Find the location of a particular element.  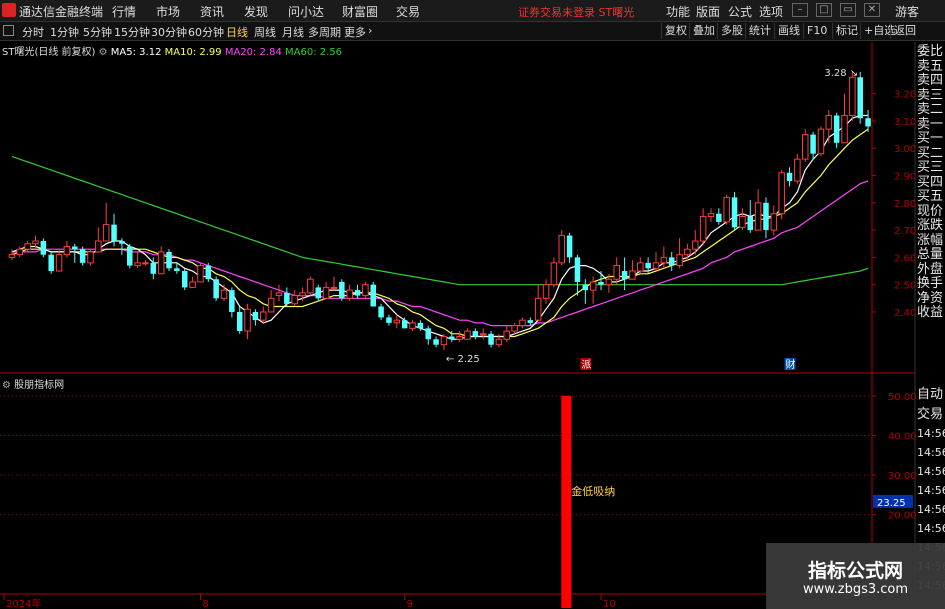

btn-f10: F10 is located at coordinates (816, 31).